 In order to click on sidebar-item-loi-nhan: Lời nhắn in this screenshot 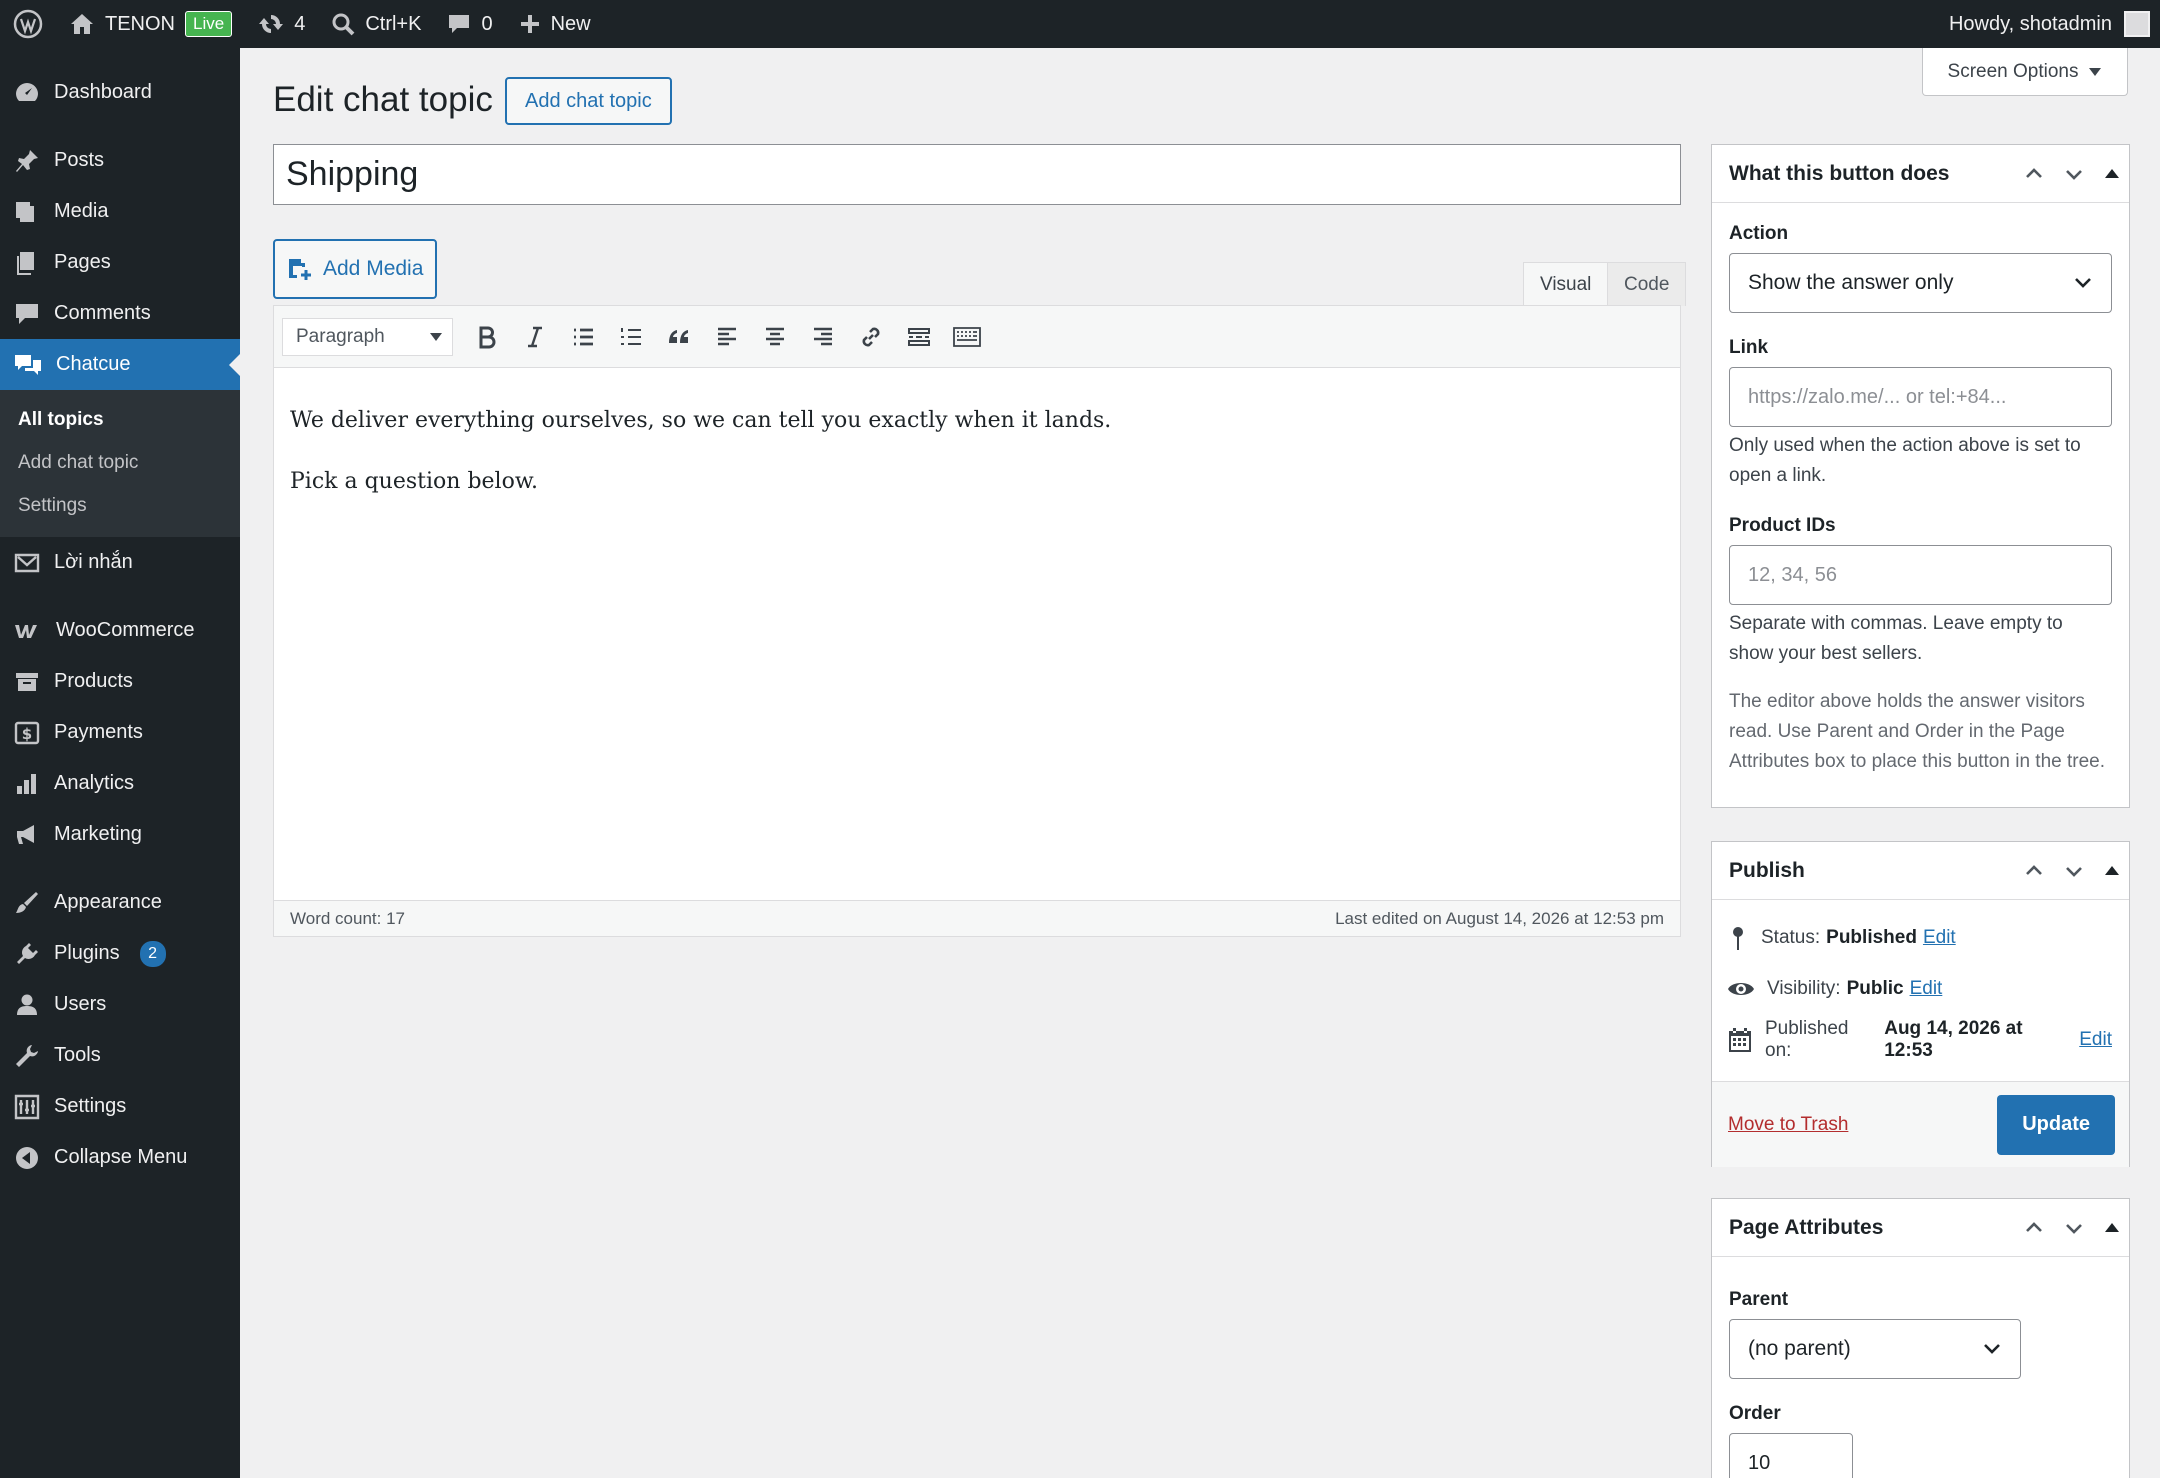, I will do `click(120, 562)`.